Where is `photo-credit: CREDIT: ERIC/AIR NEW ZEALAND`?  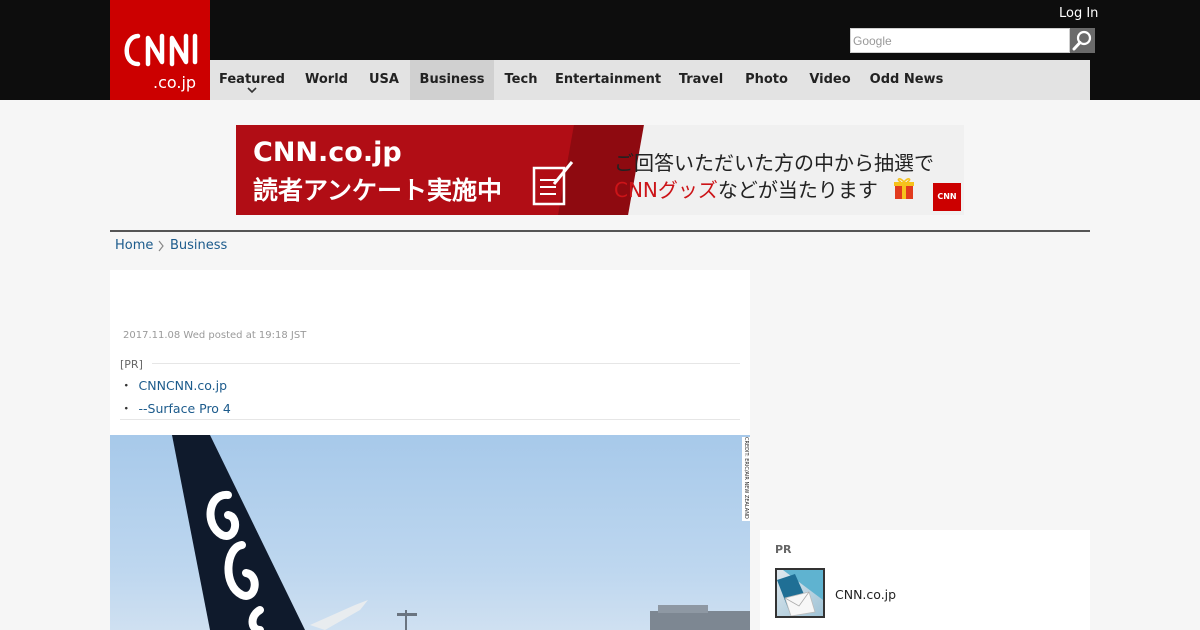
photo-credit: CREDIT: ERIC/AIR NEW ZEALAND is located at coordinates (746, 479).